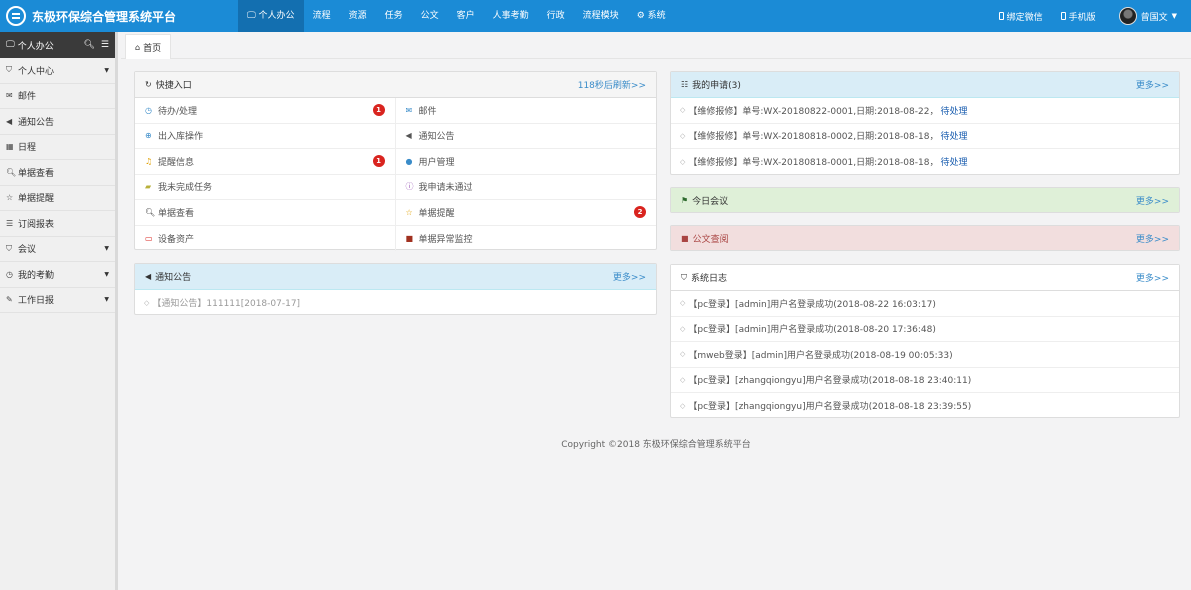  Describe the element at coordinates (556, 16) in the screenshot. I see `nav-item-administration: 行政` at that location.